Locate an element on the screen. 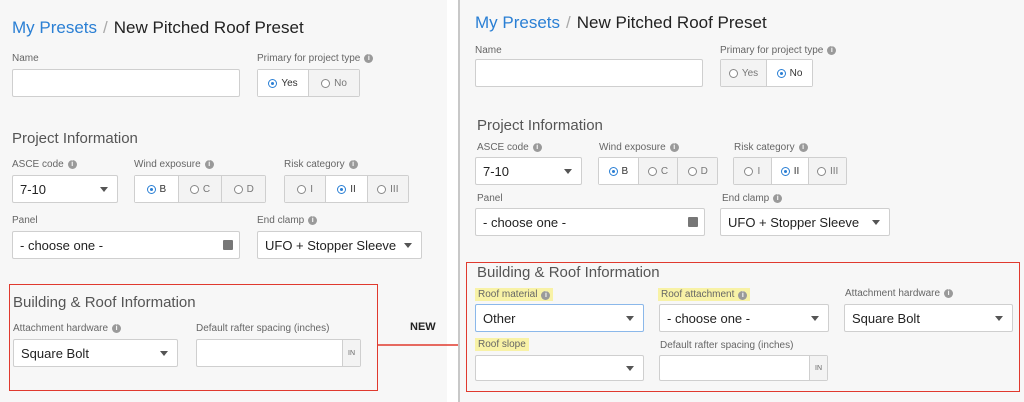 This screenshot has height=402, width=1024. roof-attachment-label: Roof attachment i is located at coordinates (704, 294).